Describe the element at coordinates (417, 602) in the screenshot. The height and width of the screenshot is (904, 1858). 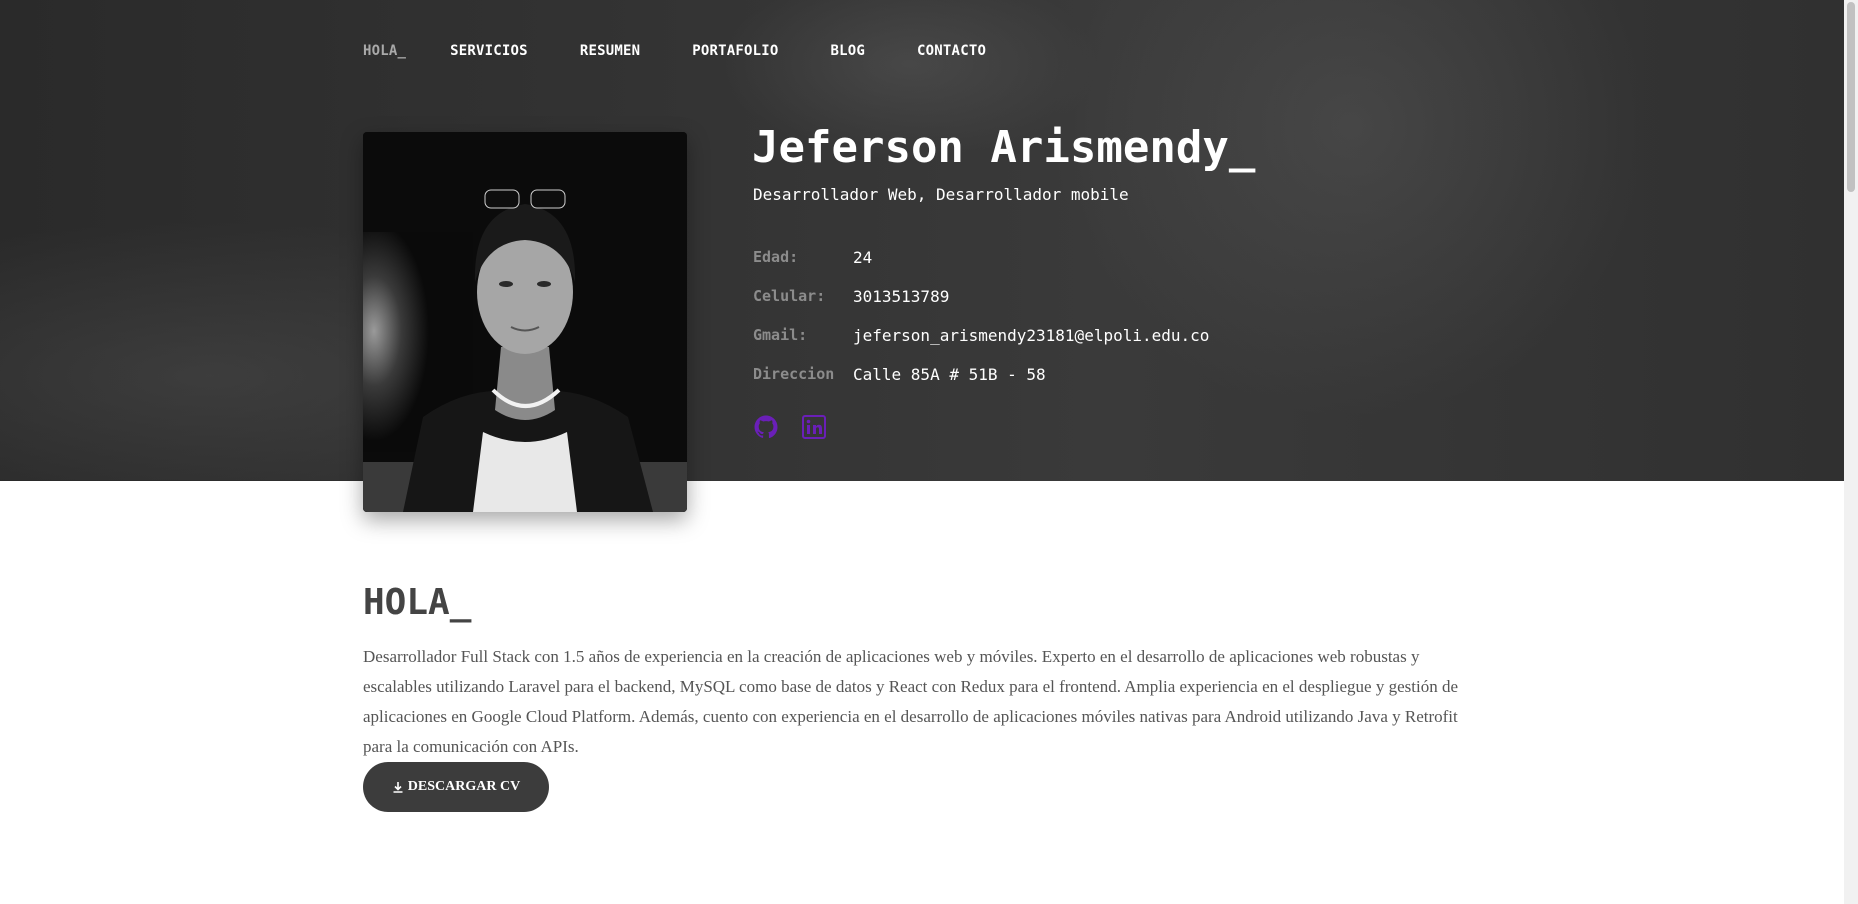
I see `about-title: HOLA_` at that location.